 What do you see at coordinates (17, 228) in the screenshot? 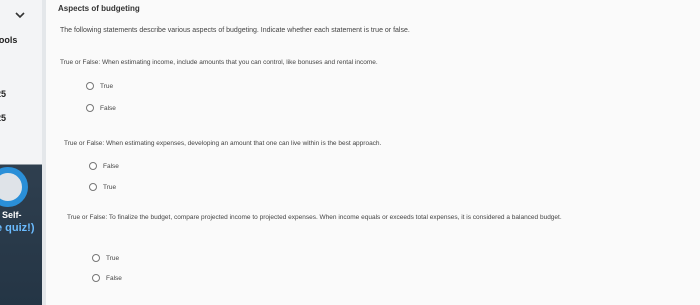
I see `sidebar-quiz-link: e quiz!)` at bounding box center [17, 228].